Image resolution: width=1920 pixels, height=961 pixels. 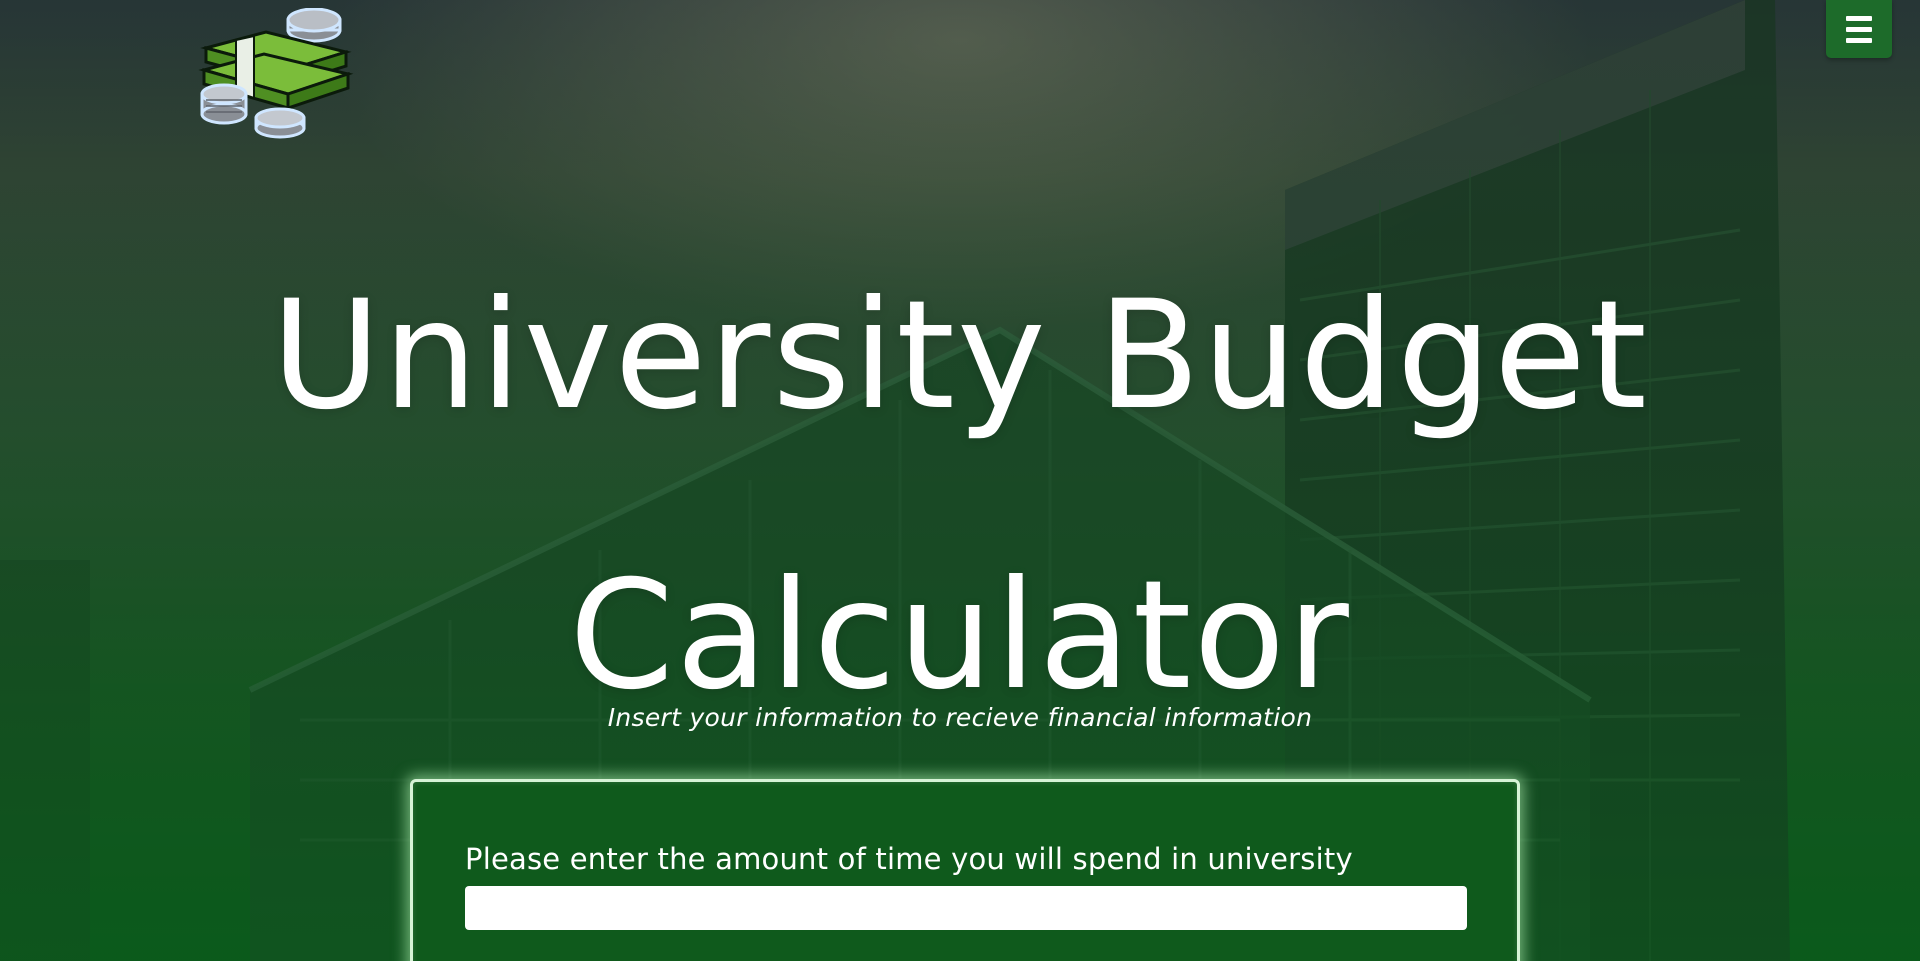 I want to click on money-stack-icon, so click(x=284, y=74).